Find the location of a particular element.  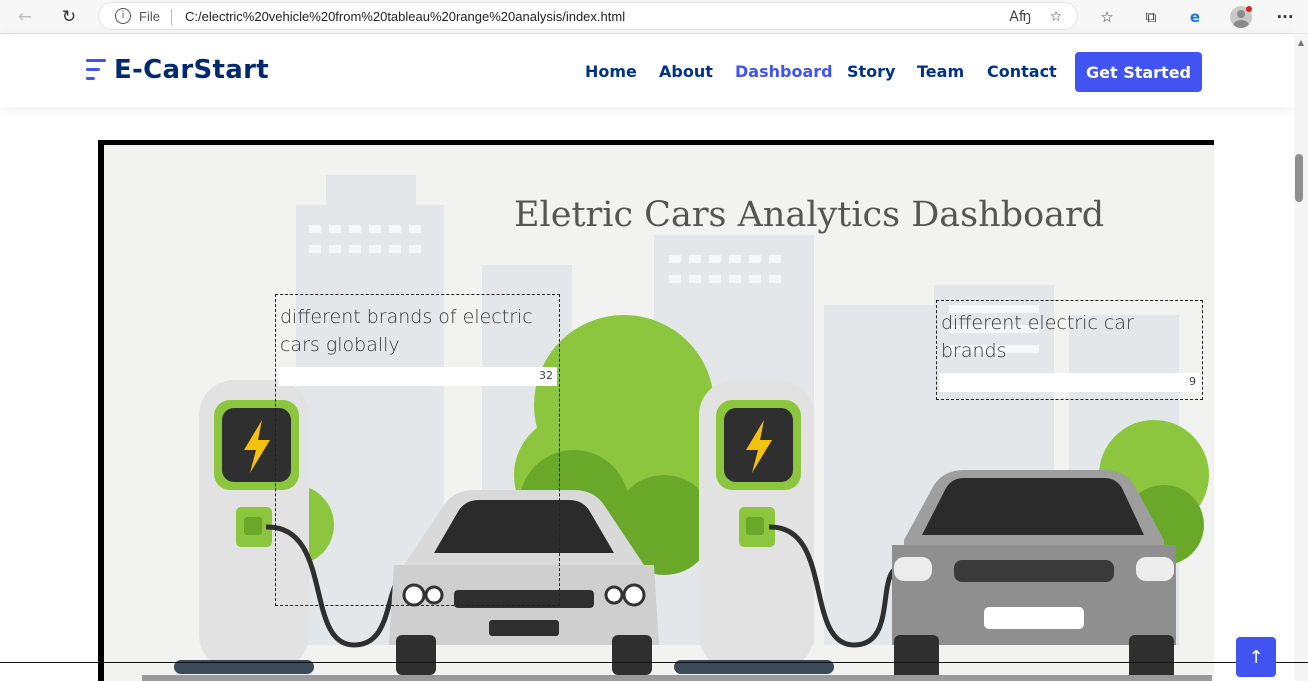

scrollbar-thumb is located at coordinates (1299, 178).